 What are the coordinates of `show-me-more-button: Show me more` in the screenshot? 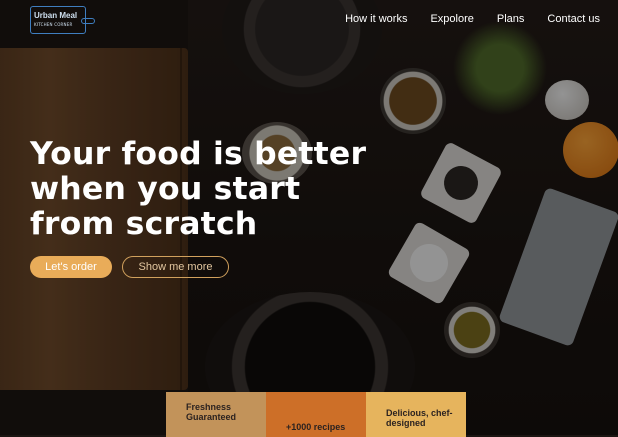 It's located at (175, 267).